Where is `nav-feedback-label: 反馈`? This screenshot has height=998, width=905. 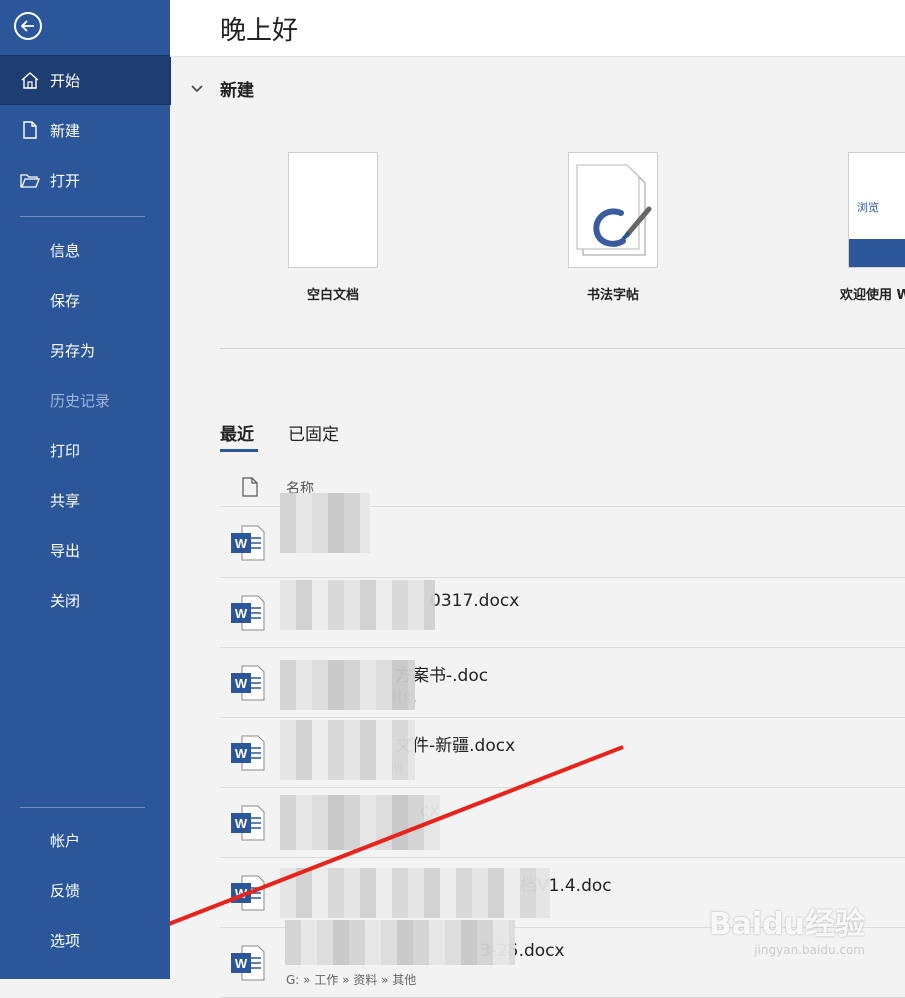 nav-feedback-label: 反馈 is located at coordinates (65, 890).